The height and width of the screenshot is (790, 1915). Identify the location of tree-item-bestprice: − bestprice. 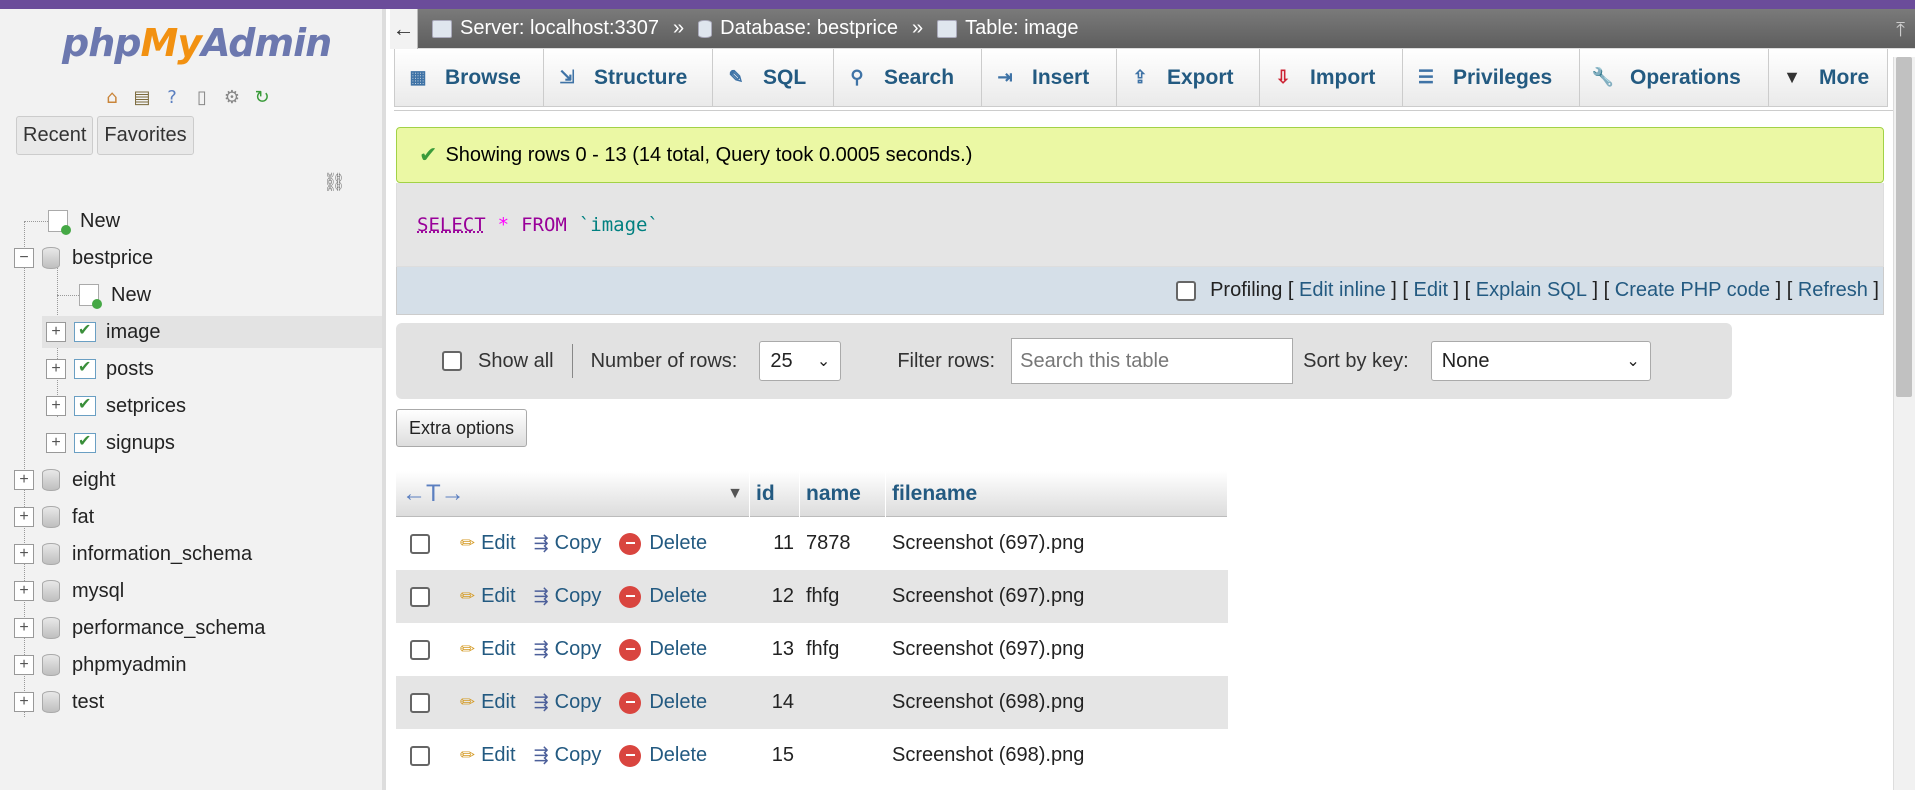
(83, 258).